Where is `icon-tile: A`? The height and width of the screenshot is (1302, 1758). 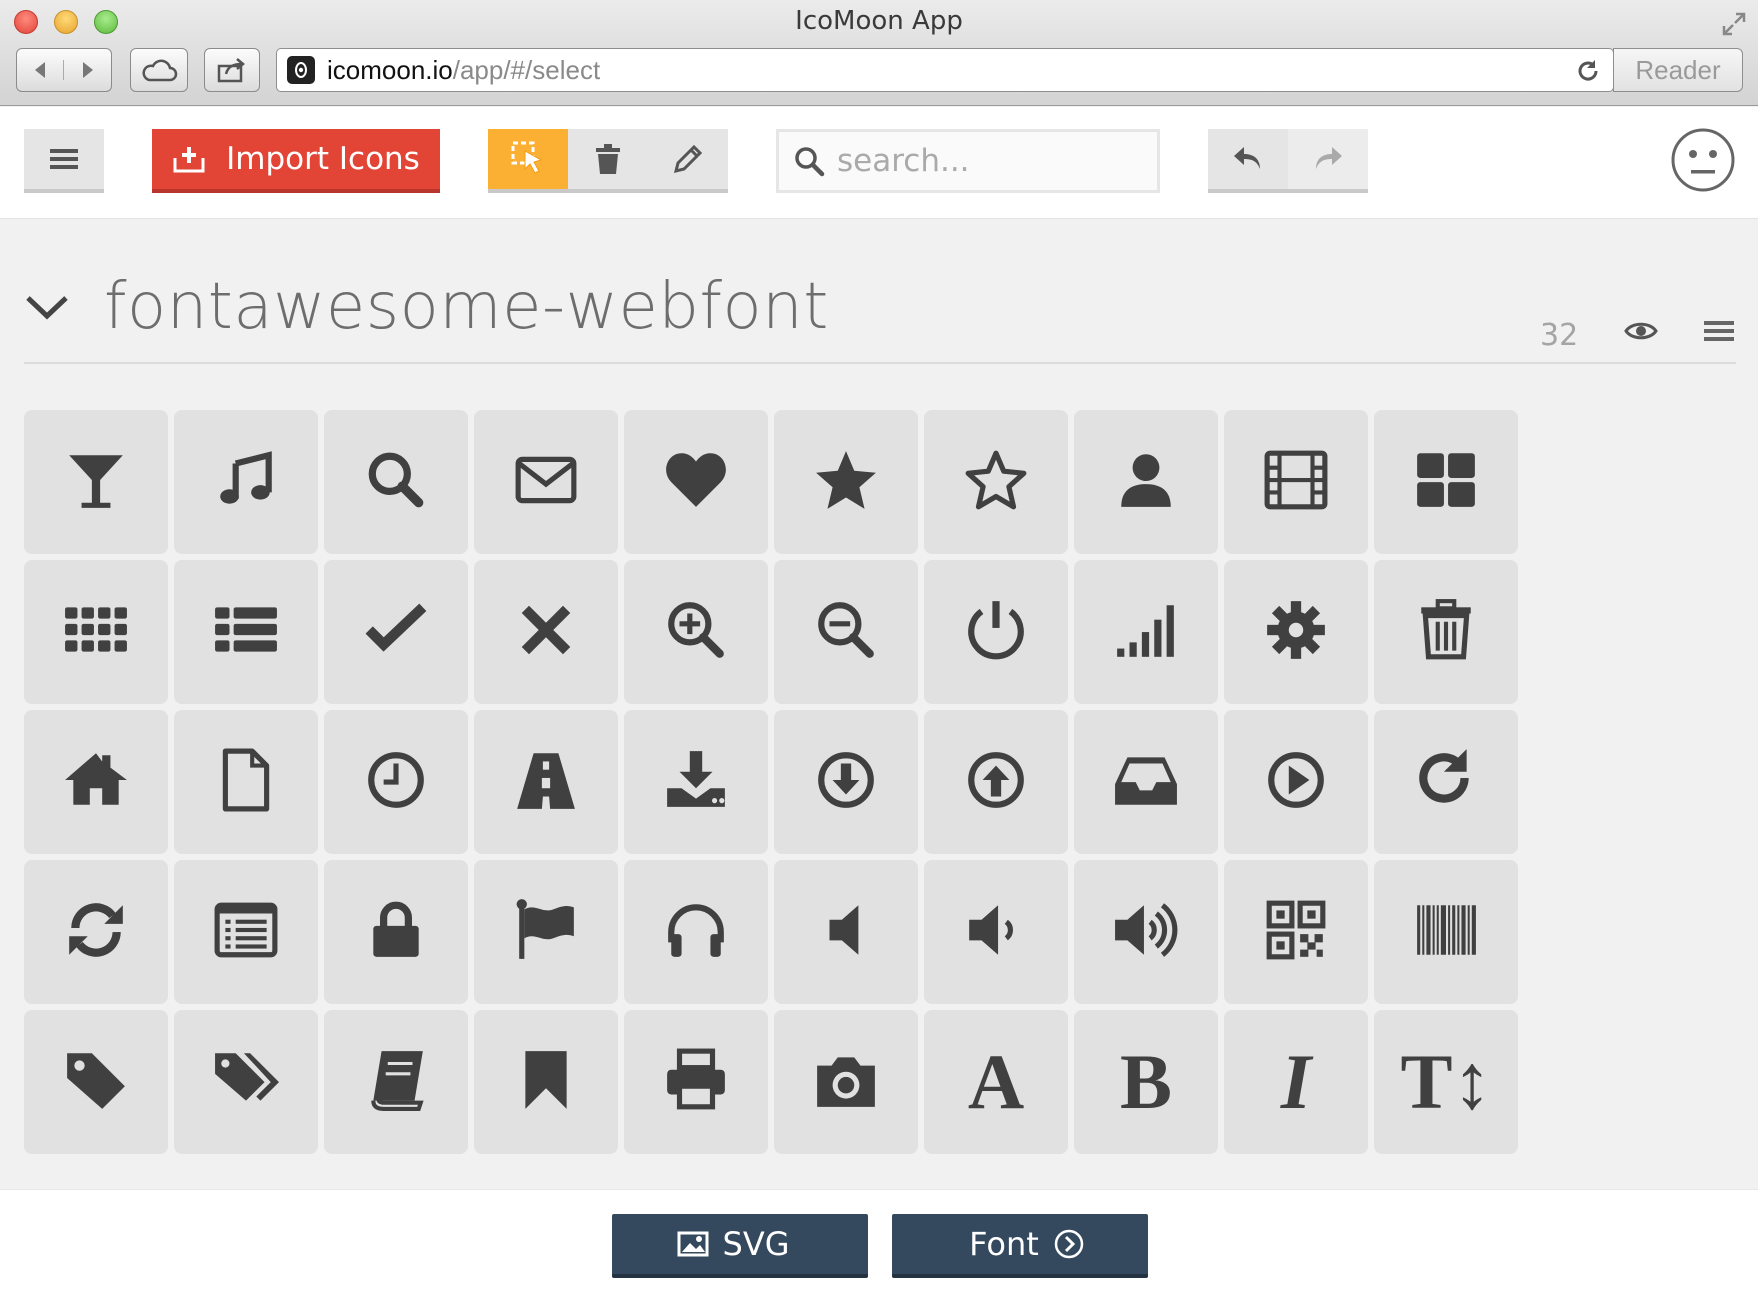
icon-tile: A is located at coordinates (996, 1082).